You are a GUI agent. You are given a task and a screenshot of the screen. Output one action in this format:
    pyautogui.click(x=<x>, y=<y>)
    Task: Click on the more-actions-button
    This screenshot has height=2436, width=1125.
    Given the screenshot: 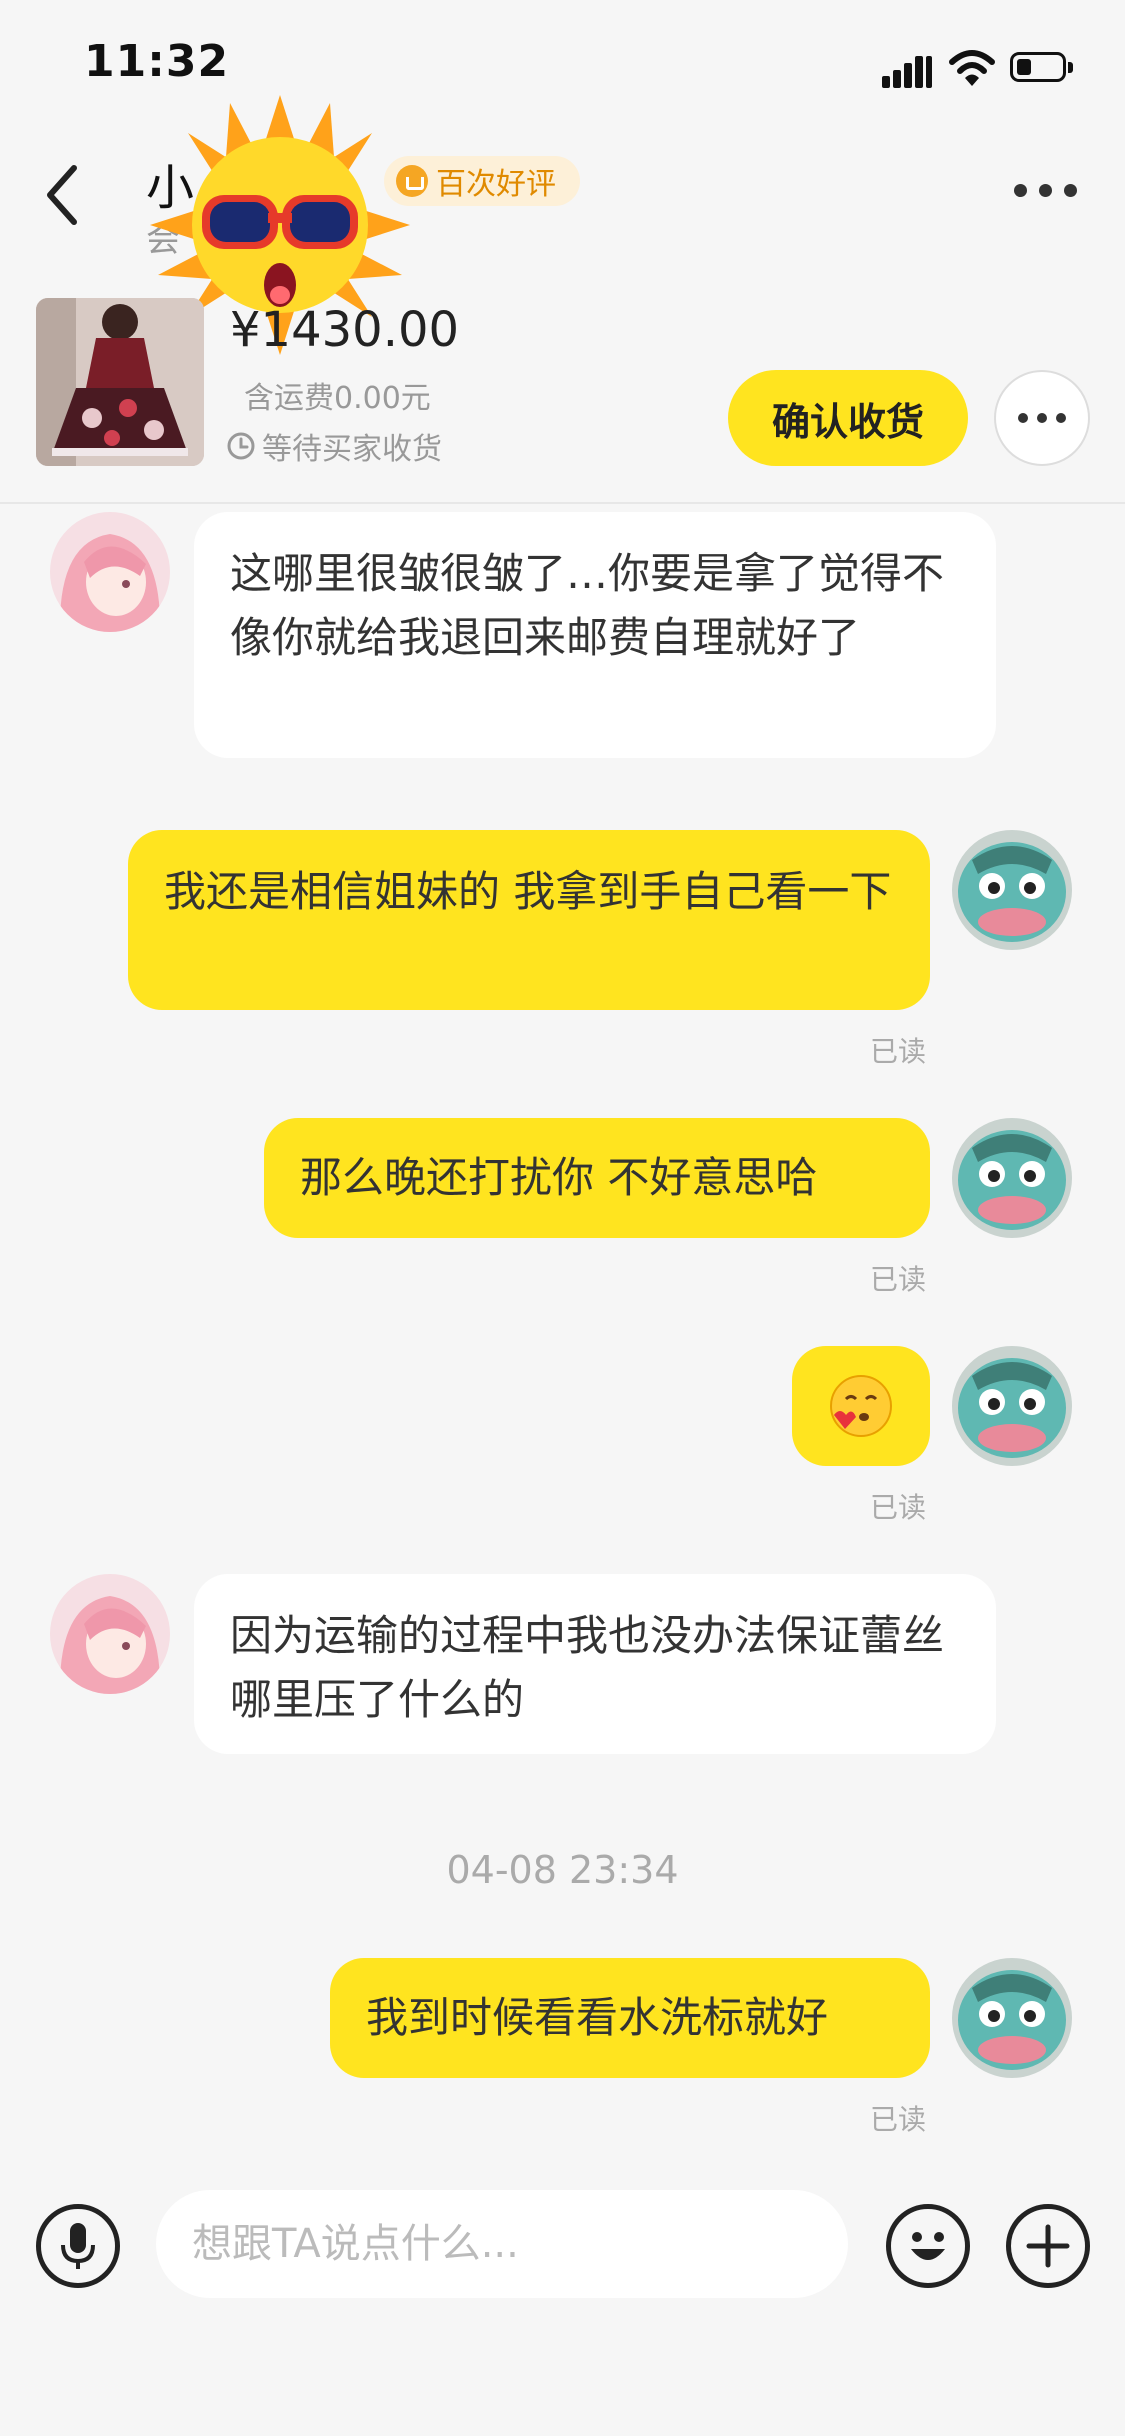 What is the action you would take?
    pyautogui.click(x=1048, y=2246)
    